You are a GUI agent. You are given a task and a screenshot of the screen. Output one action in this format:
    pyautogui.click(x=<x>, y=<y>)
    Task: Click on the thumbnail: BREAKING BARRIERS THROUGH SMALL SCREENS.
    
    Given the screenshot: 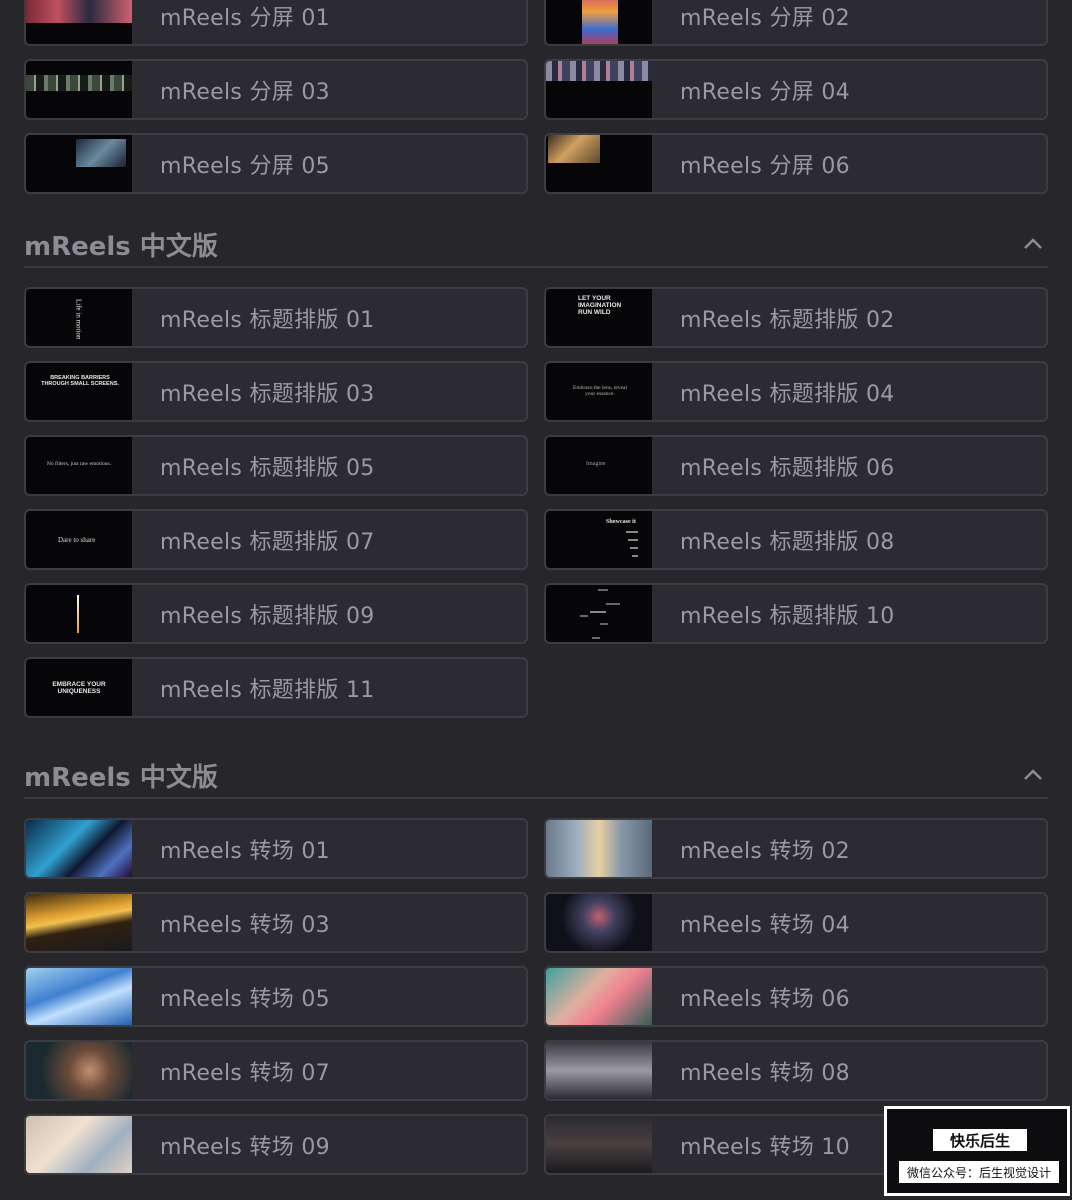 What is the action you would take?
    pyautogui.click(x=79, y=391)
    